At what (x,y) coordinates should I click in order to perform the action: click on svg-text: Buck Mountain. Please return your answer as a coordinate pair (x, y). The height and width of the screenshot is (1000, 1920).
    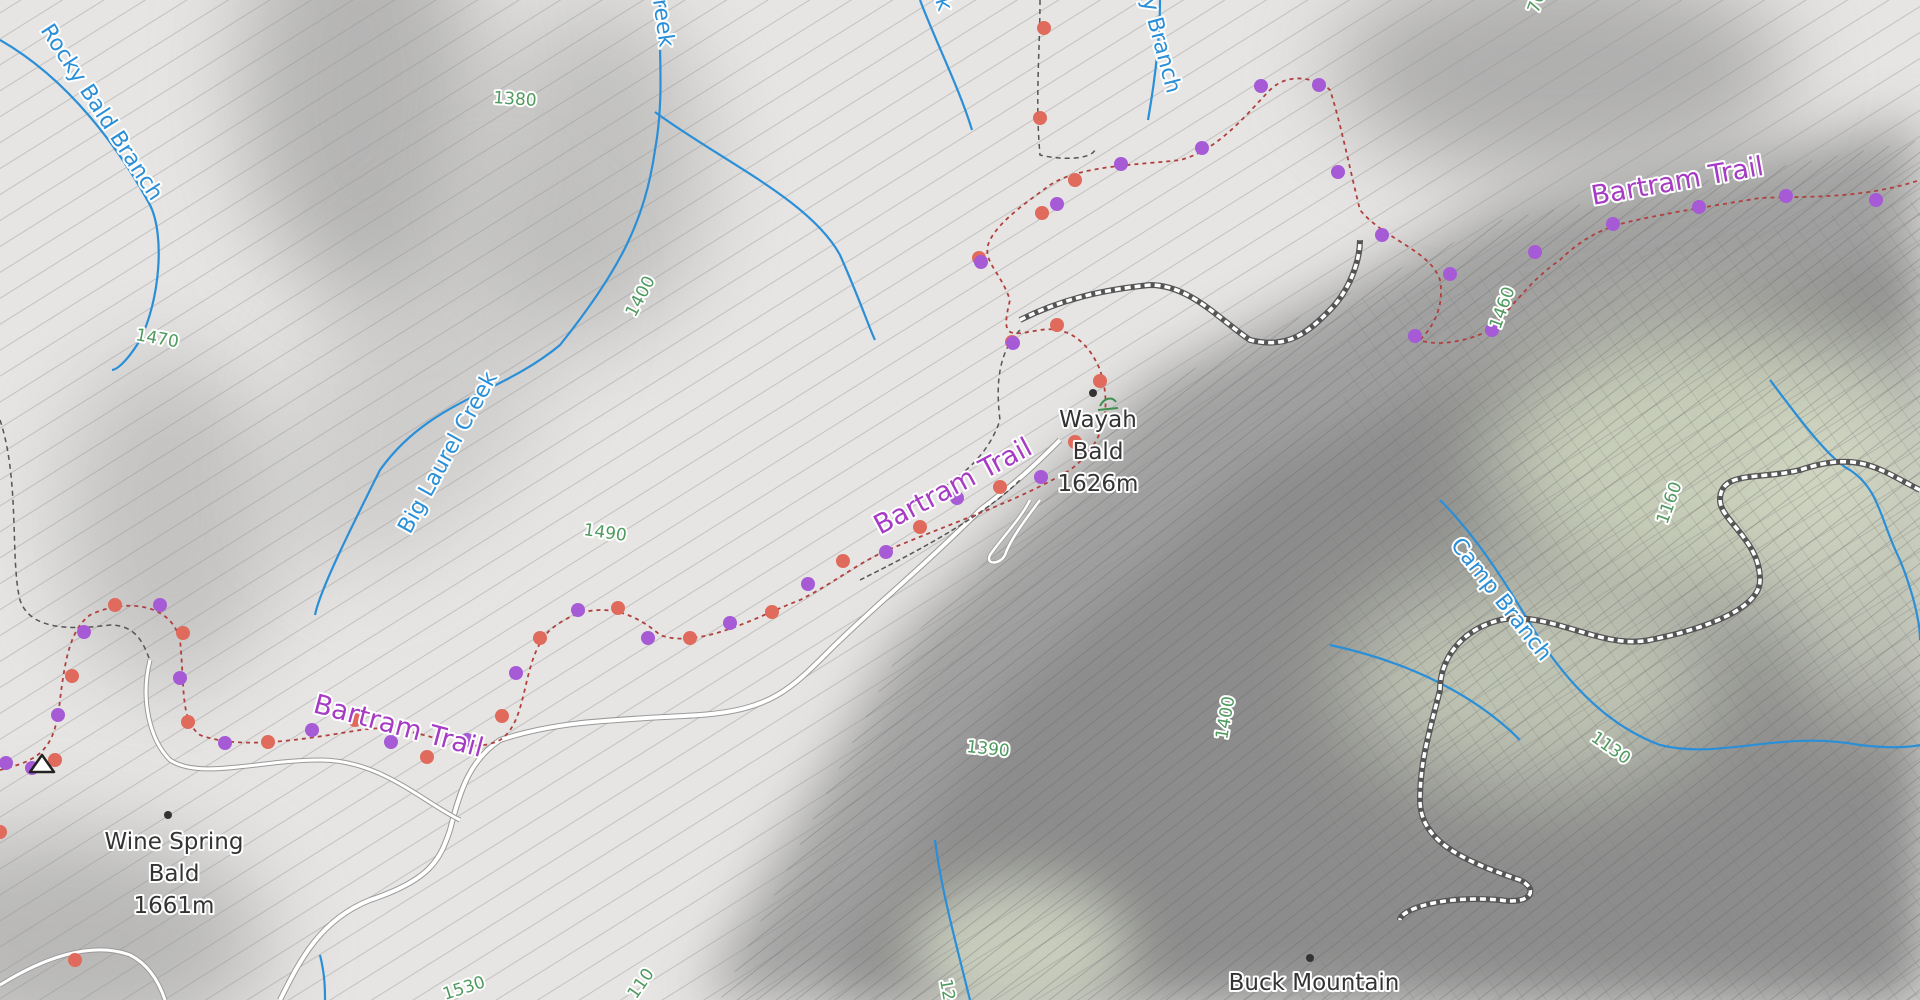
    Looking at the image, I should click on (1314, 983).